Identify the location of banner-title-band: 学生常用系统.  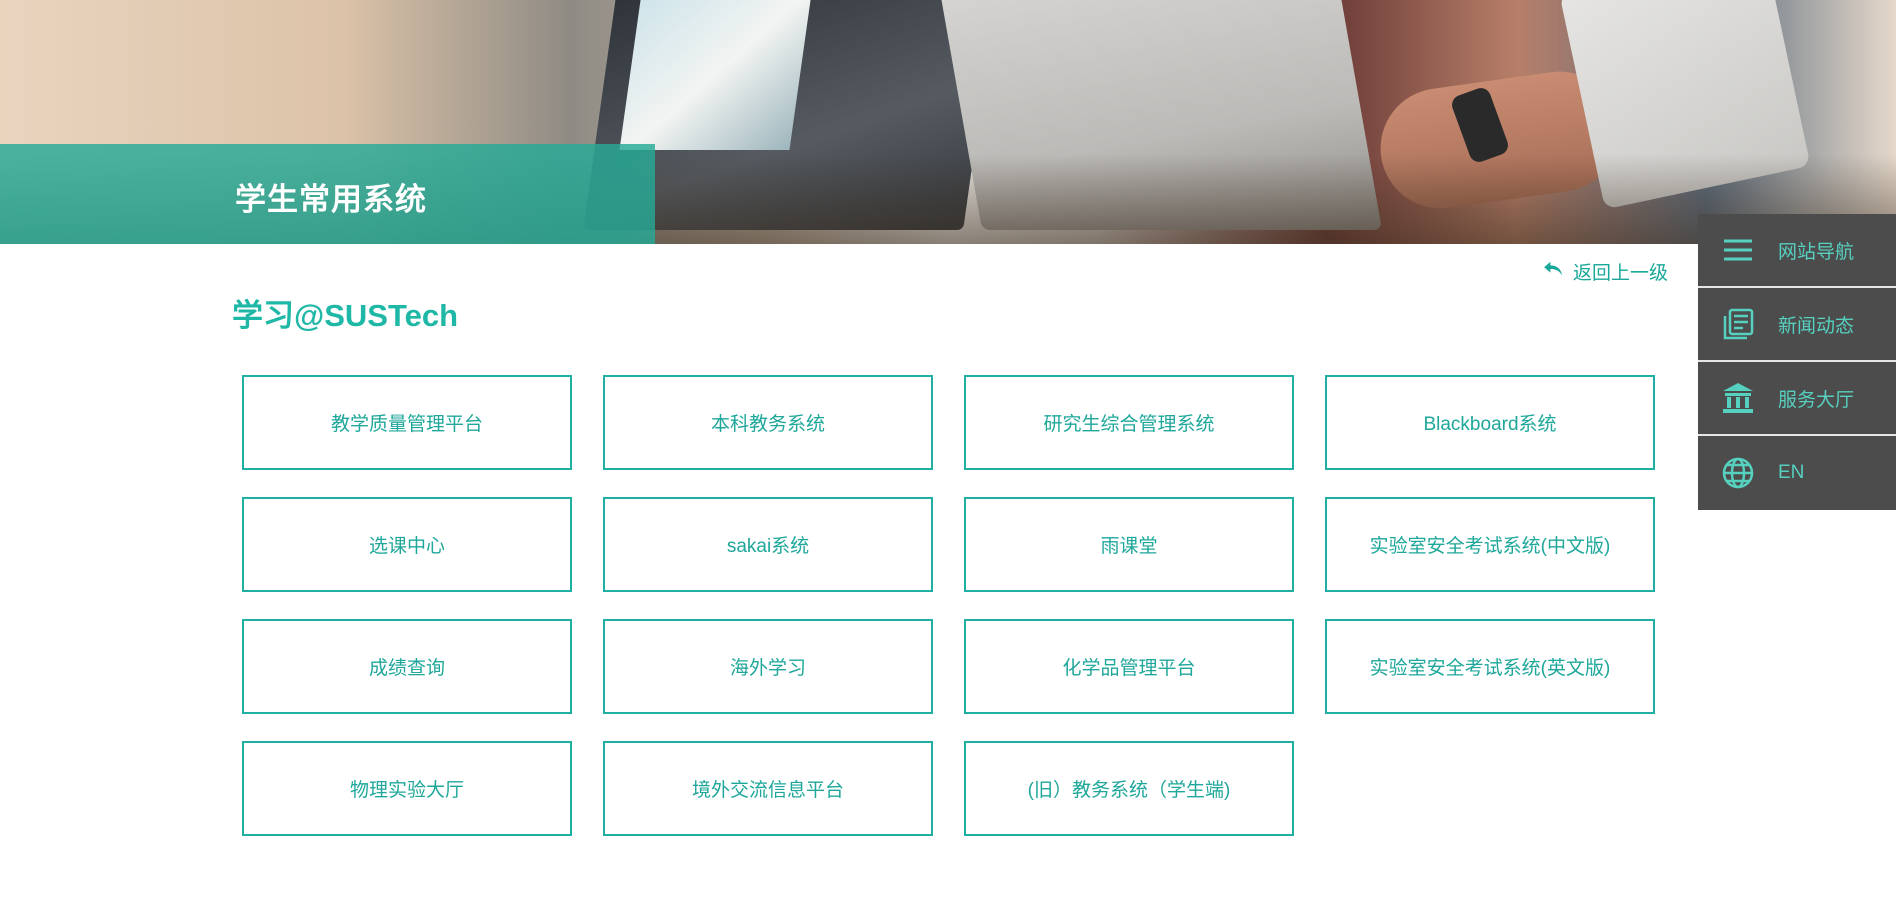
(327, 194).